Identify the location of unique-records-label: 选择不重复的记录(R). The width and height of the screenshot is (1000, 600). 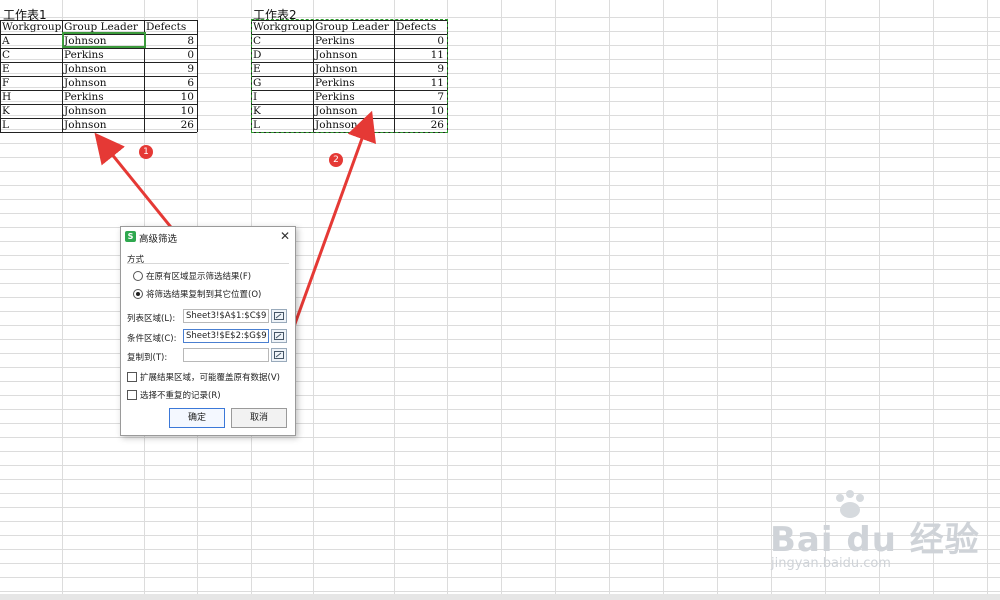
(180, 395).